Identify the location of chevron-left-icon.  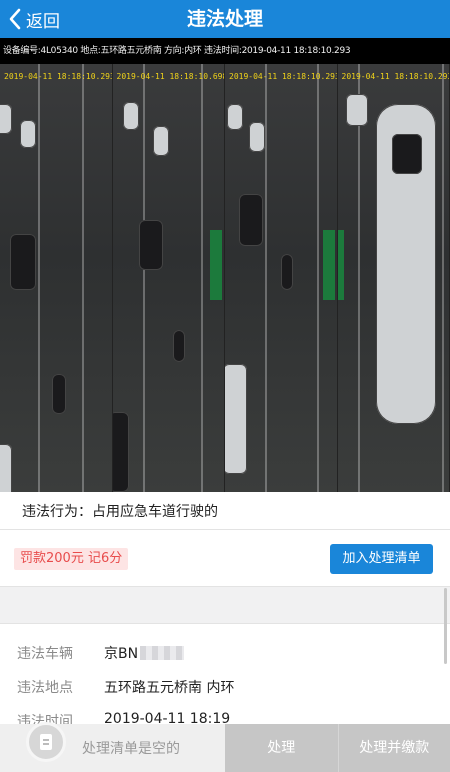
(15, 19).